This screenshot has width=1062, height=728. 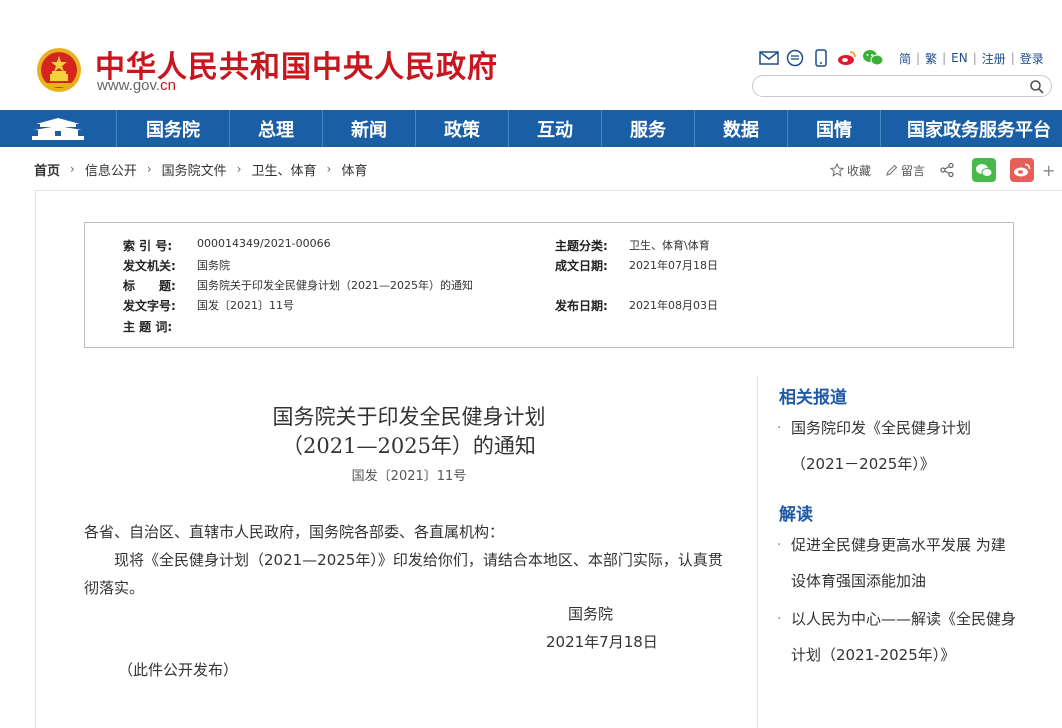 I want to click on article-title-line1: 国务院关于印发全民健身计划, so click(x=409, y=417).